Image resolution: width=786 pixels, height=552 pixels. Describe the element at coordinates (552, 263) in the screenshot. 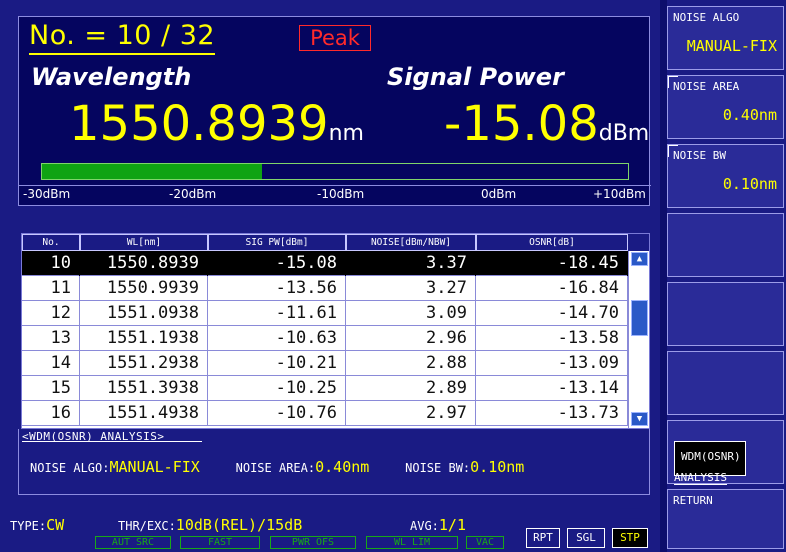

I see `table-cell: -18.45` at that location.